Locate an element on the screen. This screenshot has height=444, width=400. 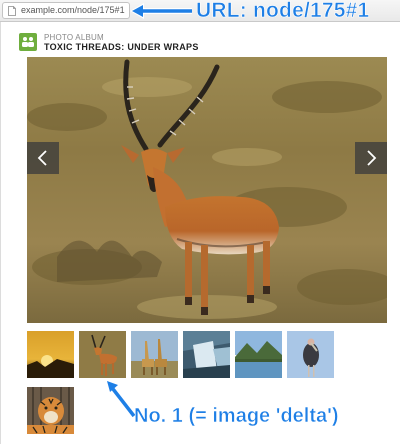
tiger-thumbnail is located at coordinates (50, 410).